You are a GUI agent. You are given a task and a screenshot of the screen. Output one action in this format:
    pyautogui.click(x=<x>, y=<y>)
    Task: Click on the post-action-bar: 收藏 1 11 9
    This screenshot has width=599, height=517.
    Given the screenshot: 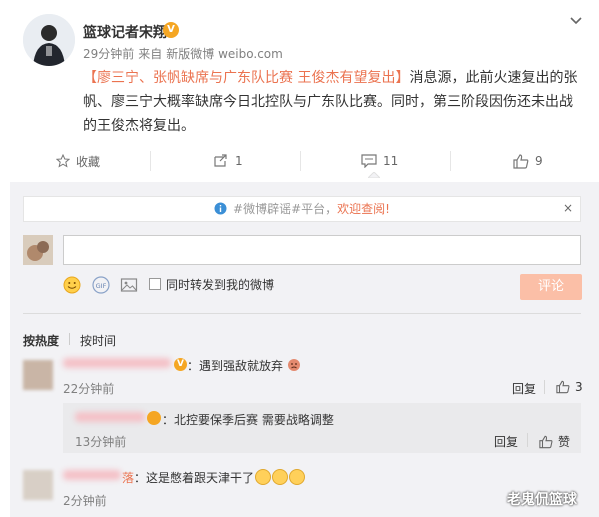 What is the action you would take?
    pyautogui.click(x=299, y=161)
    